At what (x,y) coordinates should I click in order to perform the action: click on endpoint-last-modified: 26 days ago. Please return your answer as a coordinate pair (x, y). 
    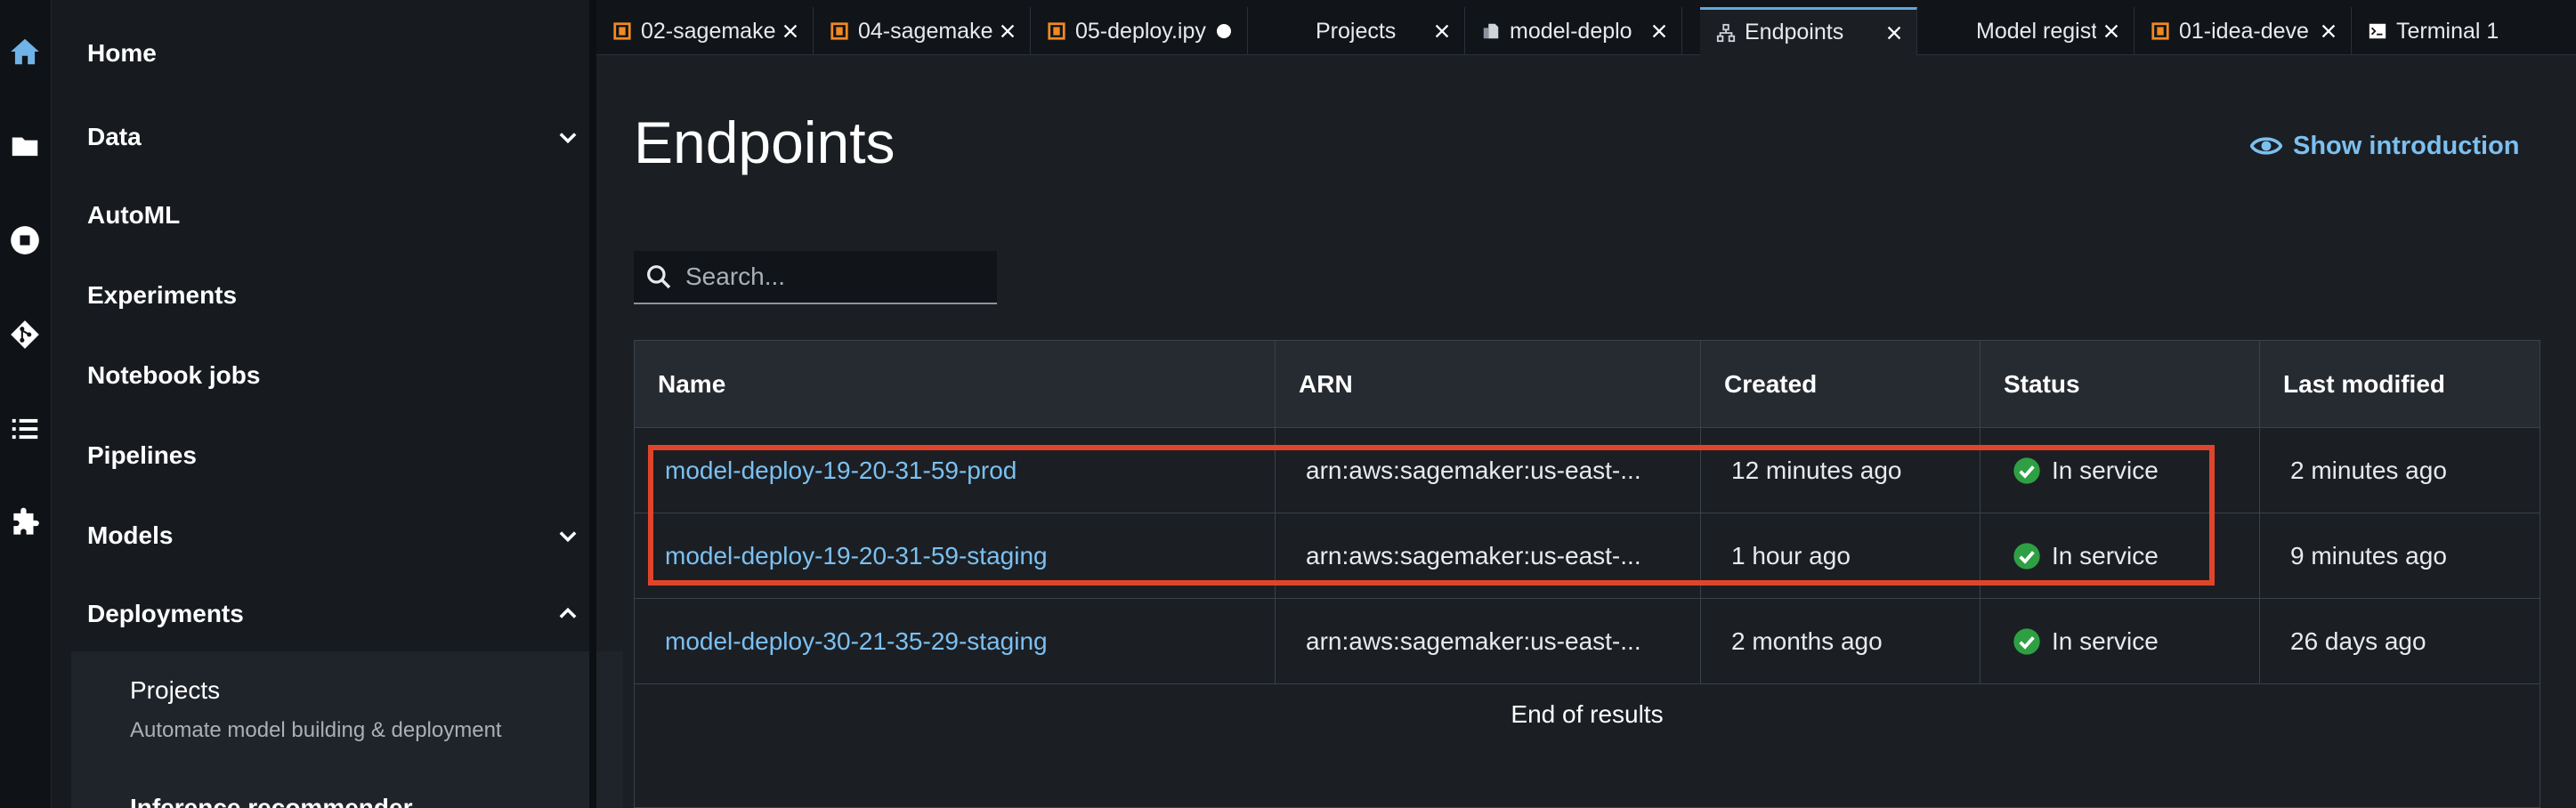
    Looking at the image, I should click on (2358, 641).